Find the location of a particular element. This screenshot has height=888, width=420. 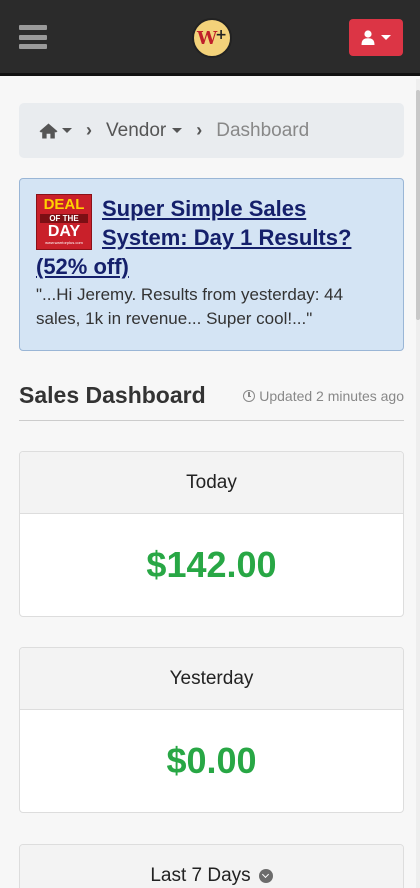

sales-amount: $142.00 is located at coordinates (211, 564).